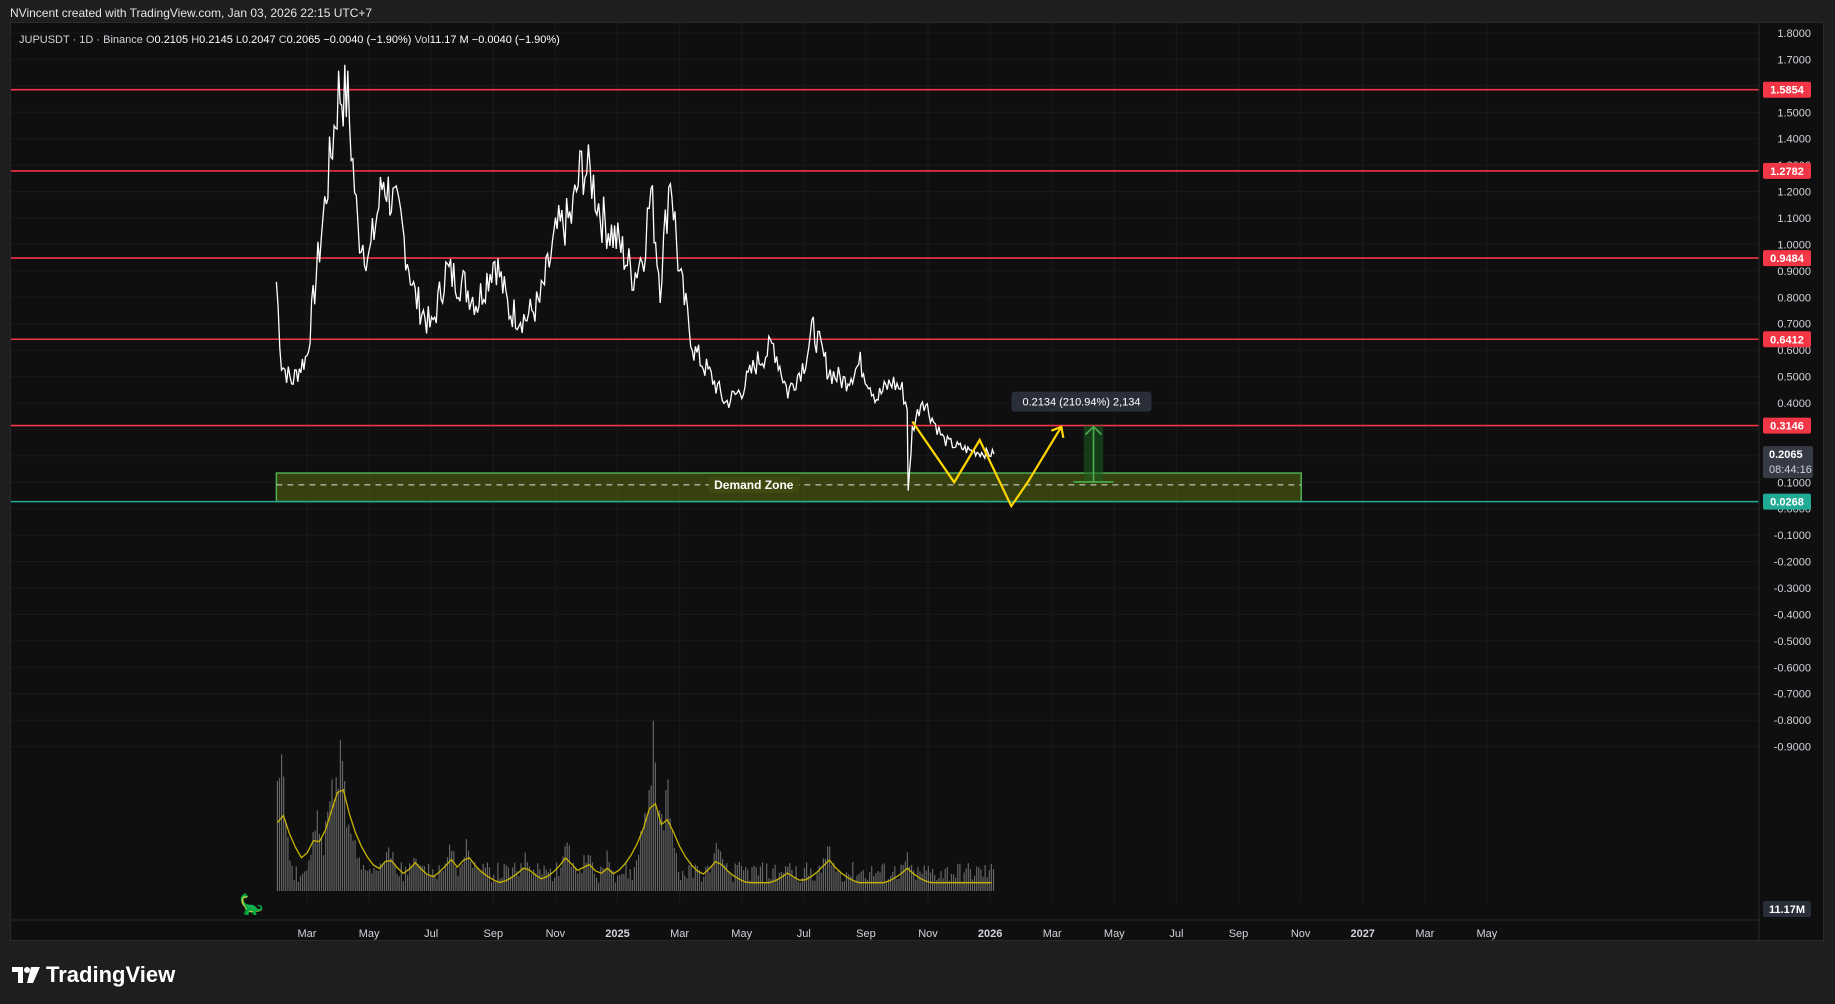 The width and height of the screenshot is (1835, 1004). I want to click on price-tag-3: 0.9484, so click(1787, 259).